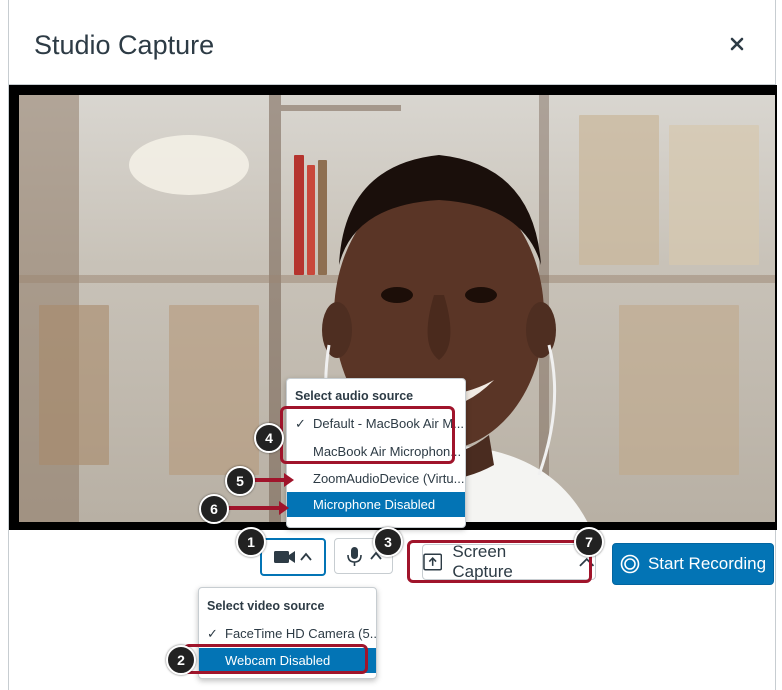 The height and width of the screenshot is (690, 782). I want to click on audio-option-label: Microphone Disabled, so click(374, 504).